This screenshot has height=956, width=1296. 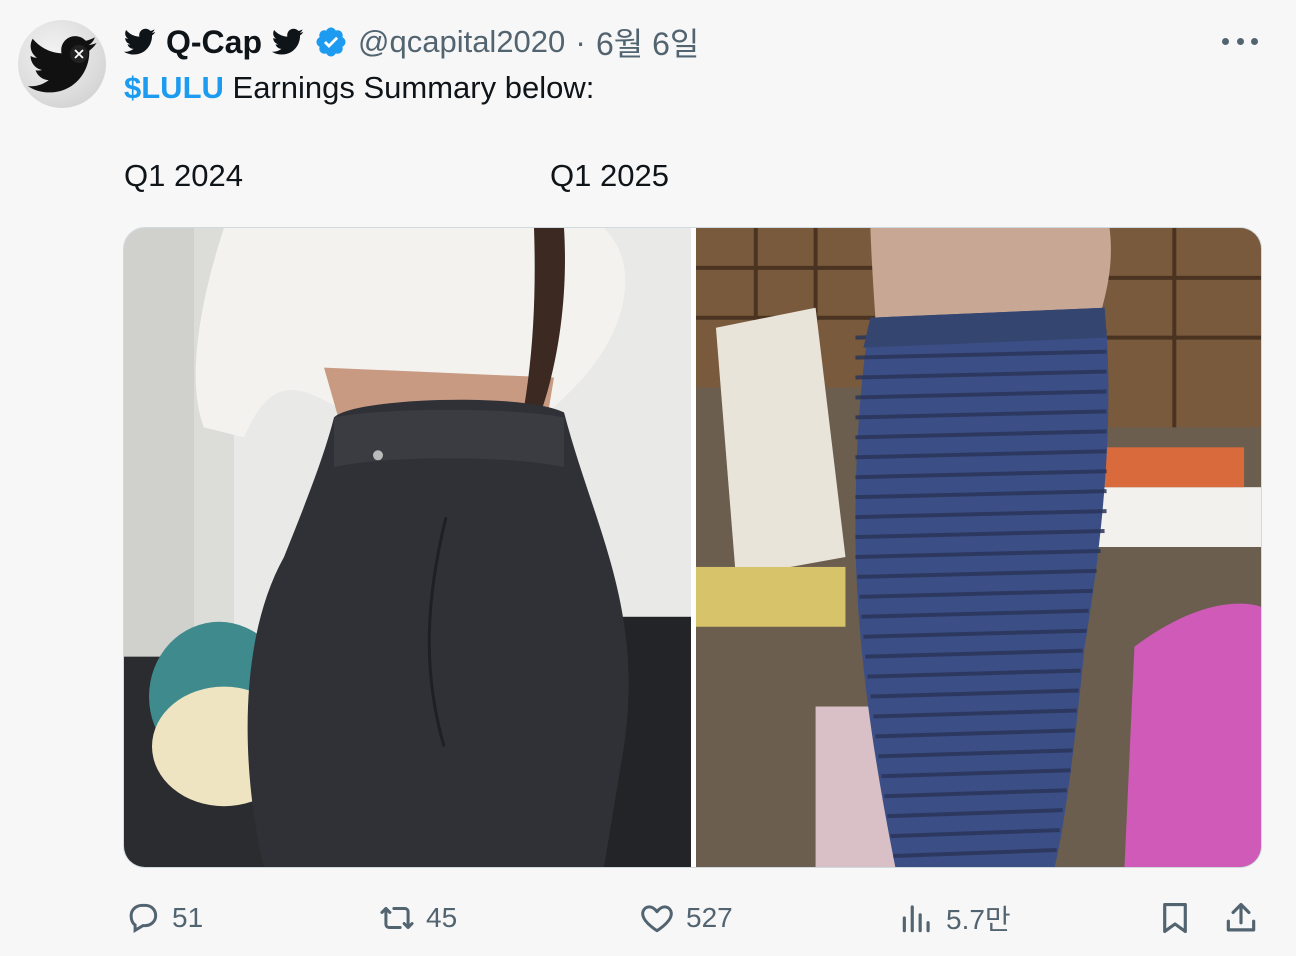 What do you see at coordinates (657, 919) in the screenshot?
I see `like-icon` at bounding box center [657, 919].